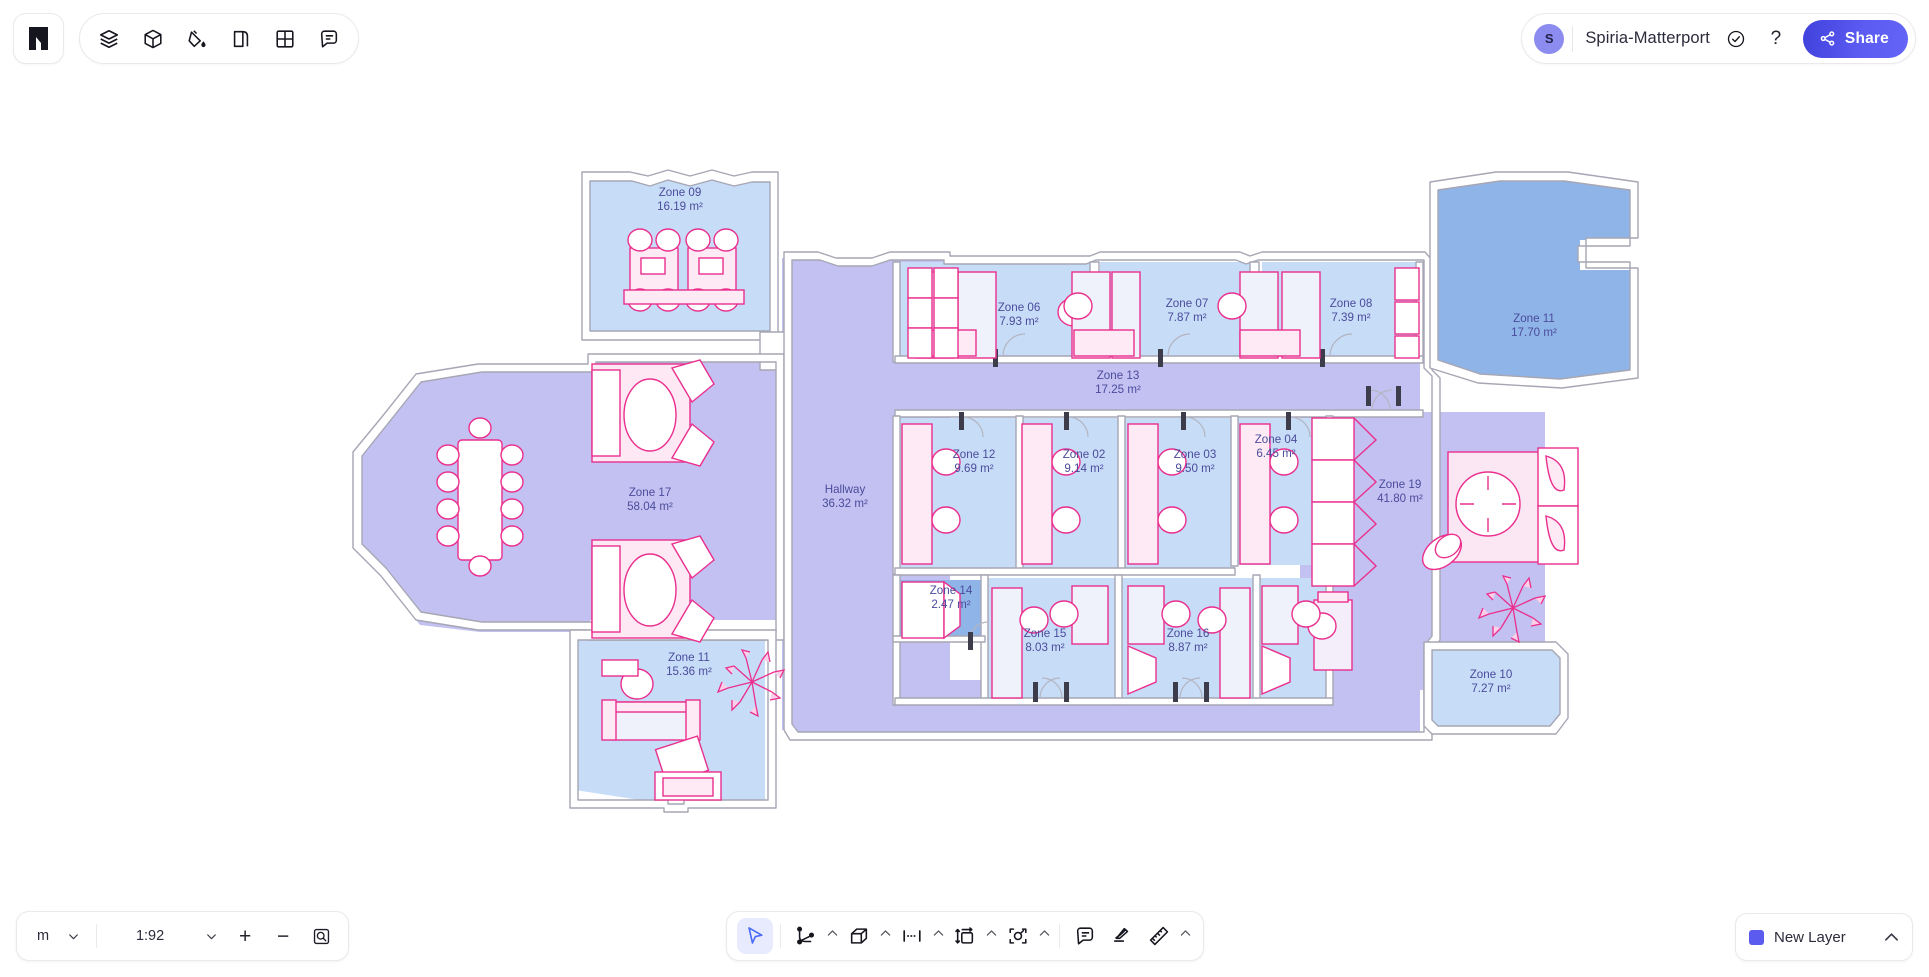 The width and height of the screenshot is (1929, 977). I want to click on cube-icon, so click(153, 38).